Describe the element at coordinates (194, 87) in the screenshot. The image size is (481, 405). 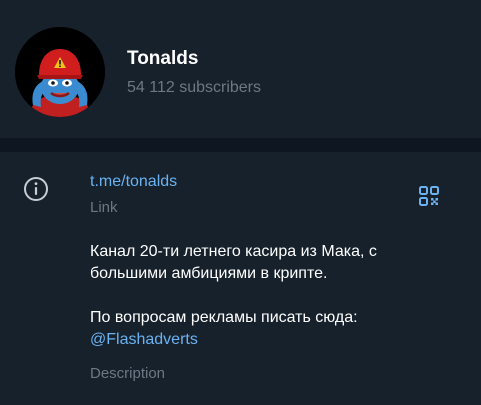
I see `subscriber-count: 54 112 subscribers` at that location.